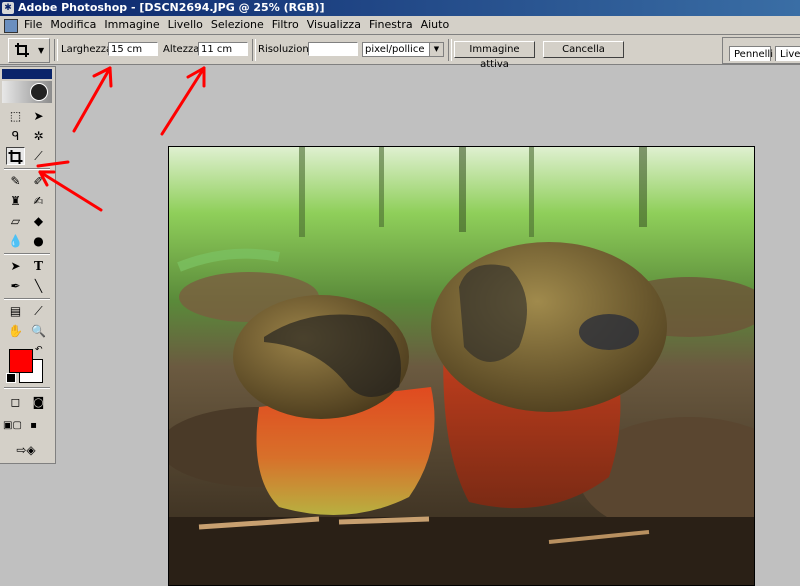  What do you see at coordinates (787, 53) in the screenshot?
I see `tab-livelli: Live` at bounding box center [787, 53].